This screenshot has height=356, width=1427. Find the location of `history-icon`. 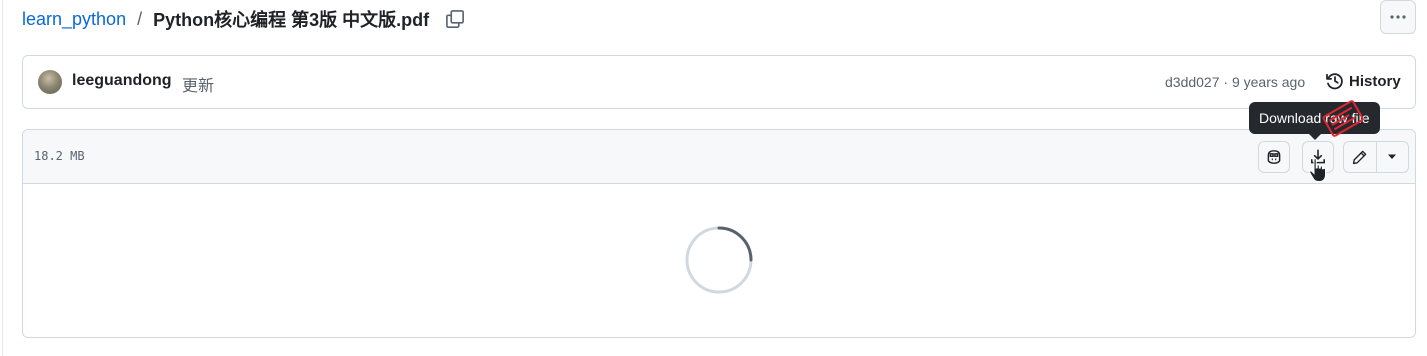

history-icon is located at coordinates (1334, 81).